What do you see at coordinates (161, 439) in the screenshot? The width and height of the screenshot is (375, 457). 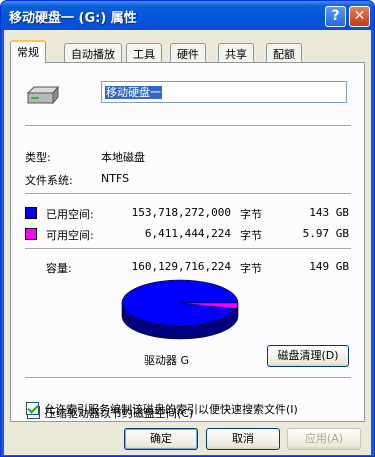 I see `ok-button: 确定` at bounding box center [161, 439].